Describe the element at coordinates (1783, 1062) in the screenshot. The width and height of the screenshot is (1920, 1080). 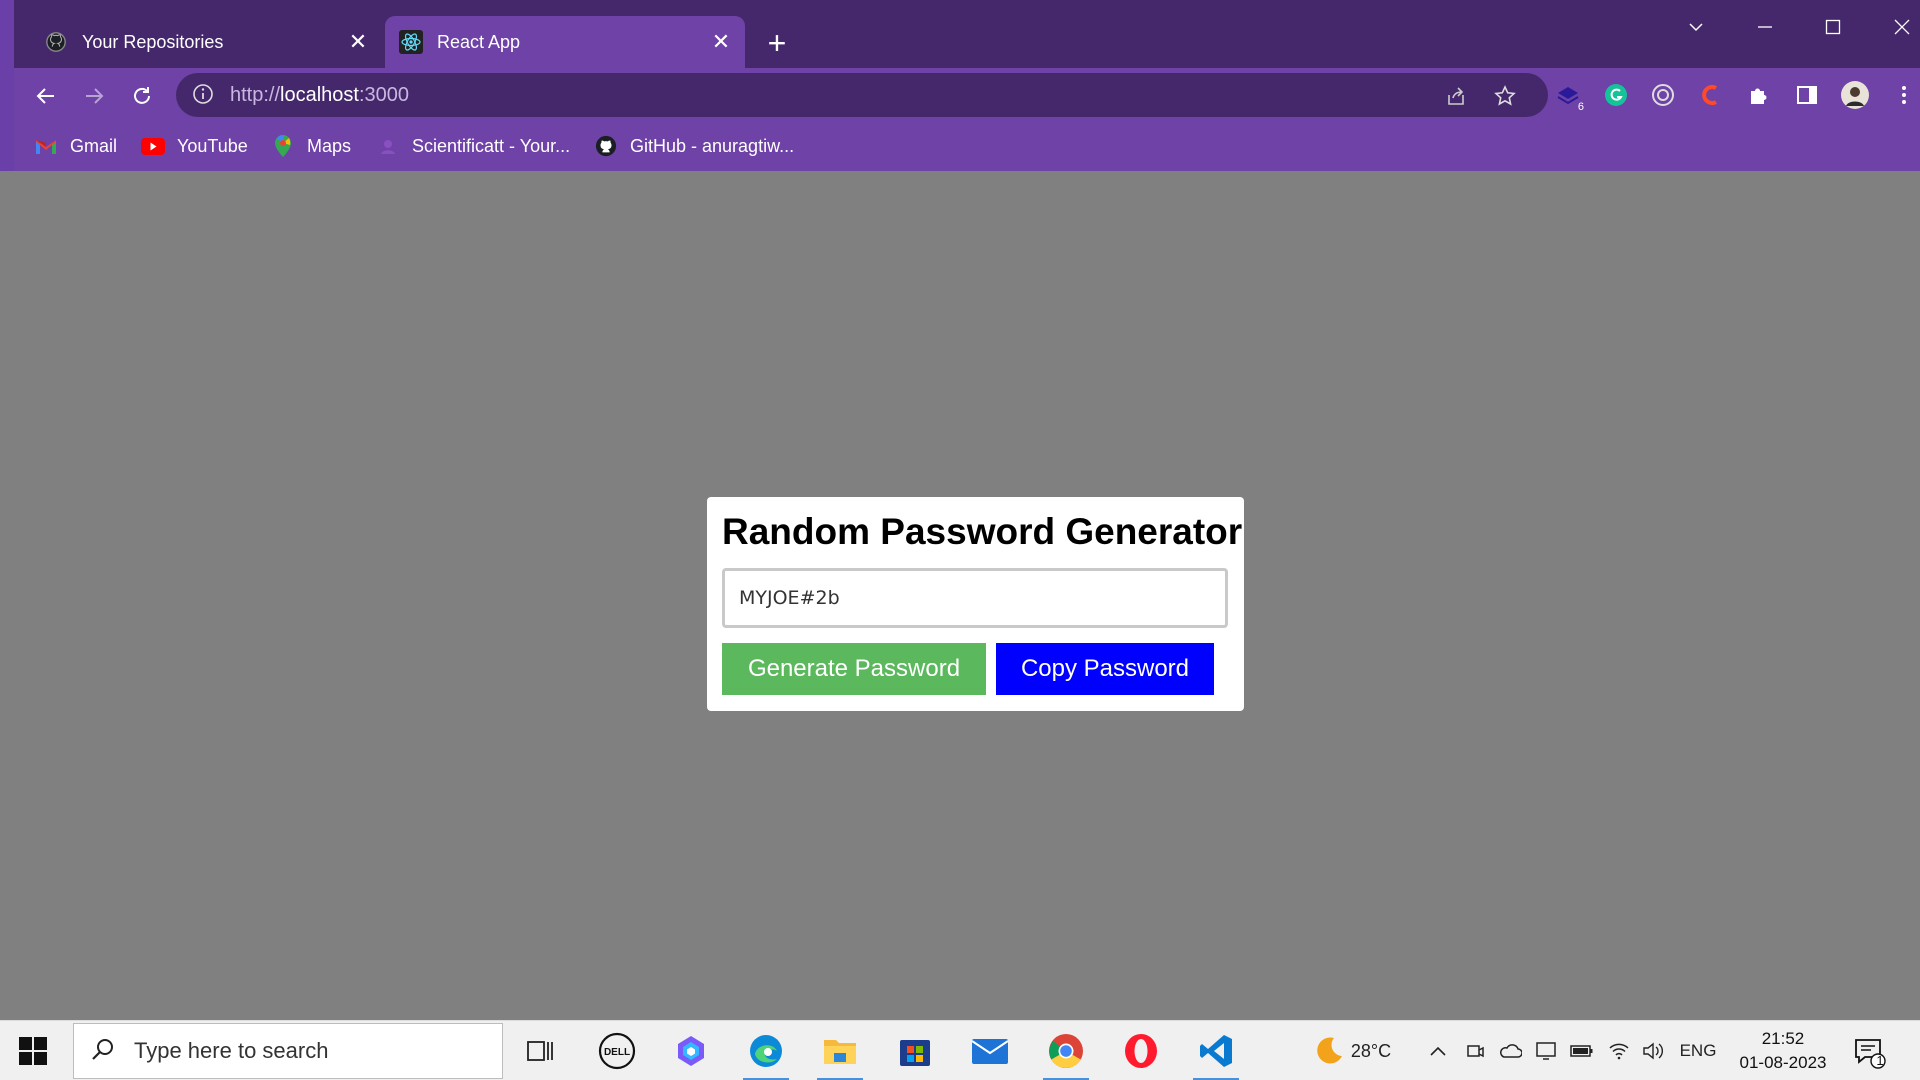
I see `clock-date: 01-08-2023` at that location.